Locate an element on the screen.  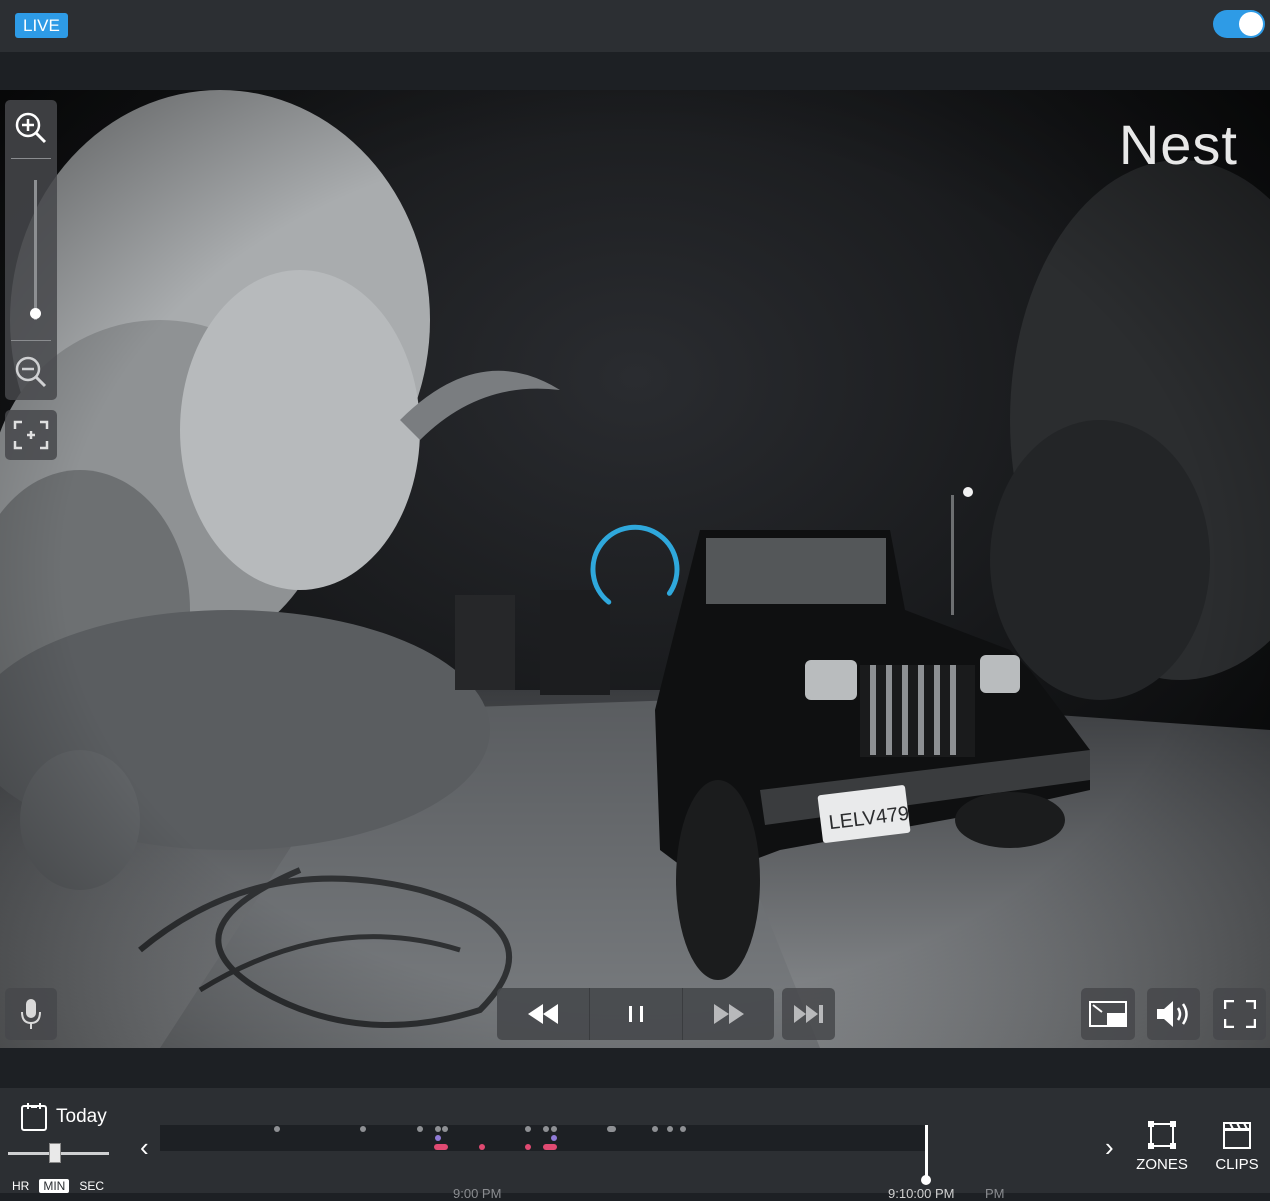
picture-in-picture-icon is located at coordinates (1108, 1014).